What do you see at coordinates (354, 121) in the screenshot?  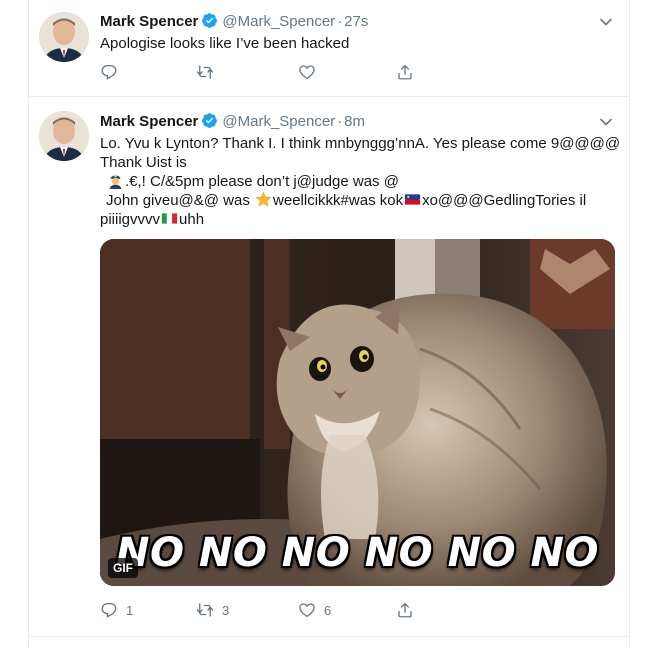 I see `tweet-timestamp: 8m` at bounding box center [354, 121].